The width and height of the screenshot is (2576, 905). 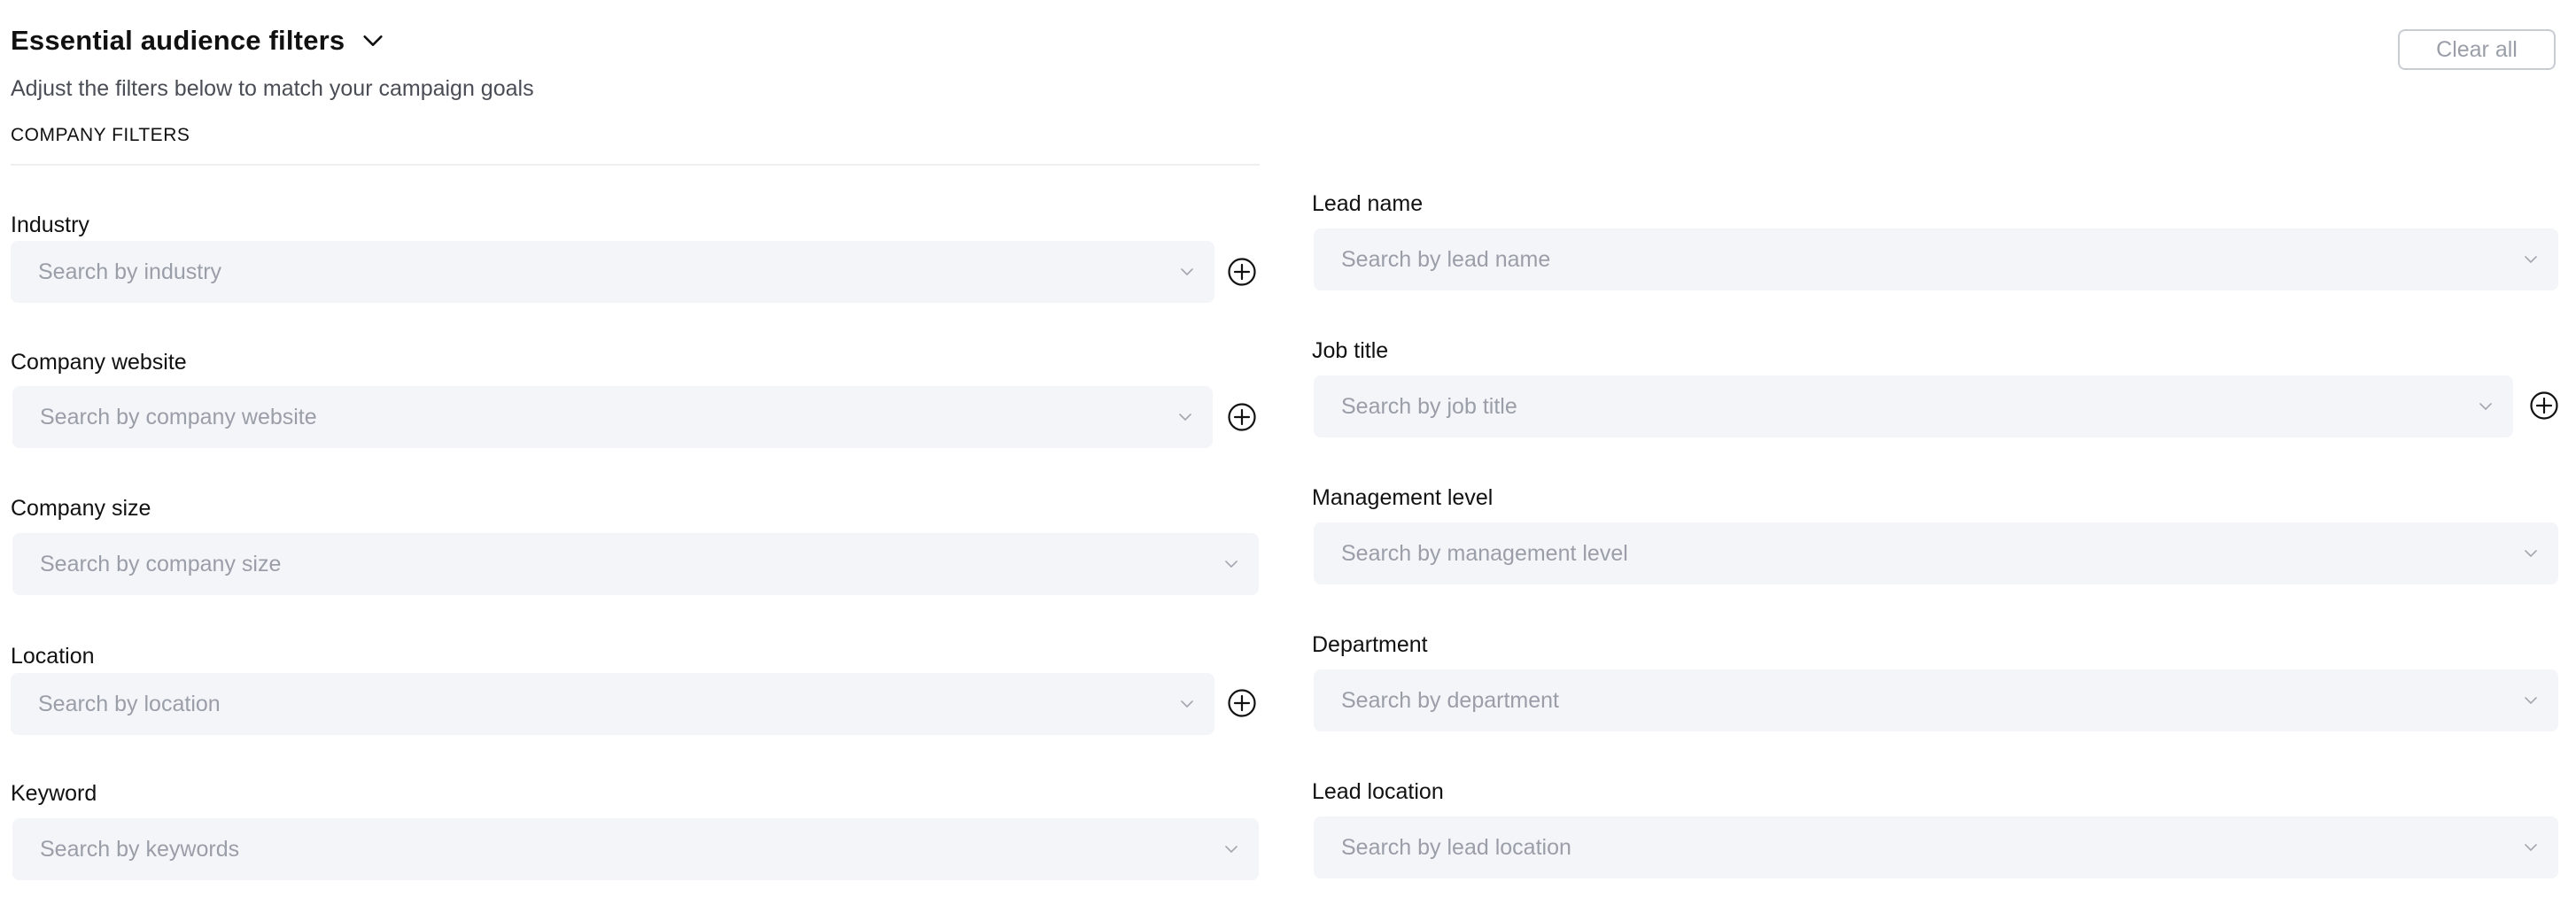 I want to click on department-label: Department, so click(x=1370, y=645).